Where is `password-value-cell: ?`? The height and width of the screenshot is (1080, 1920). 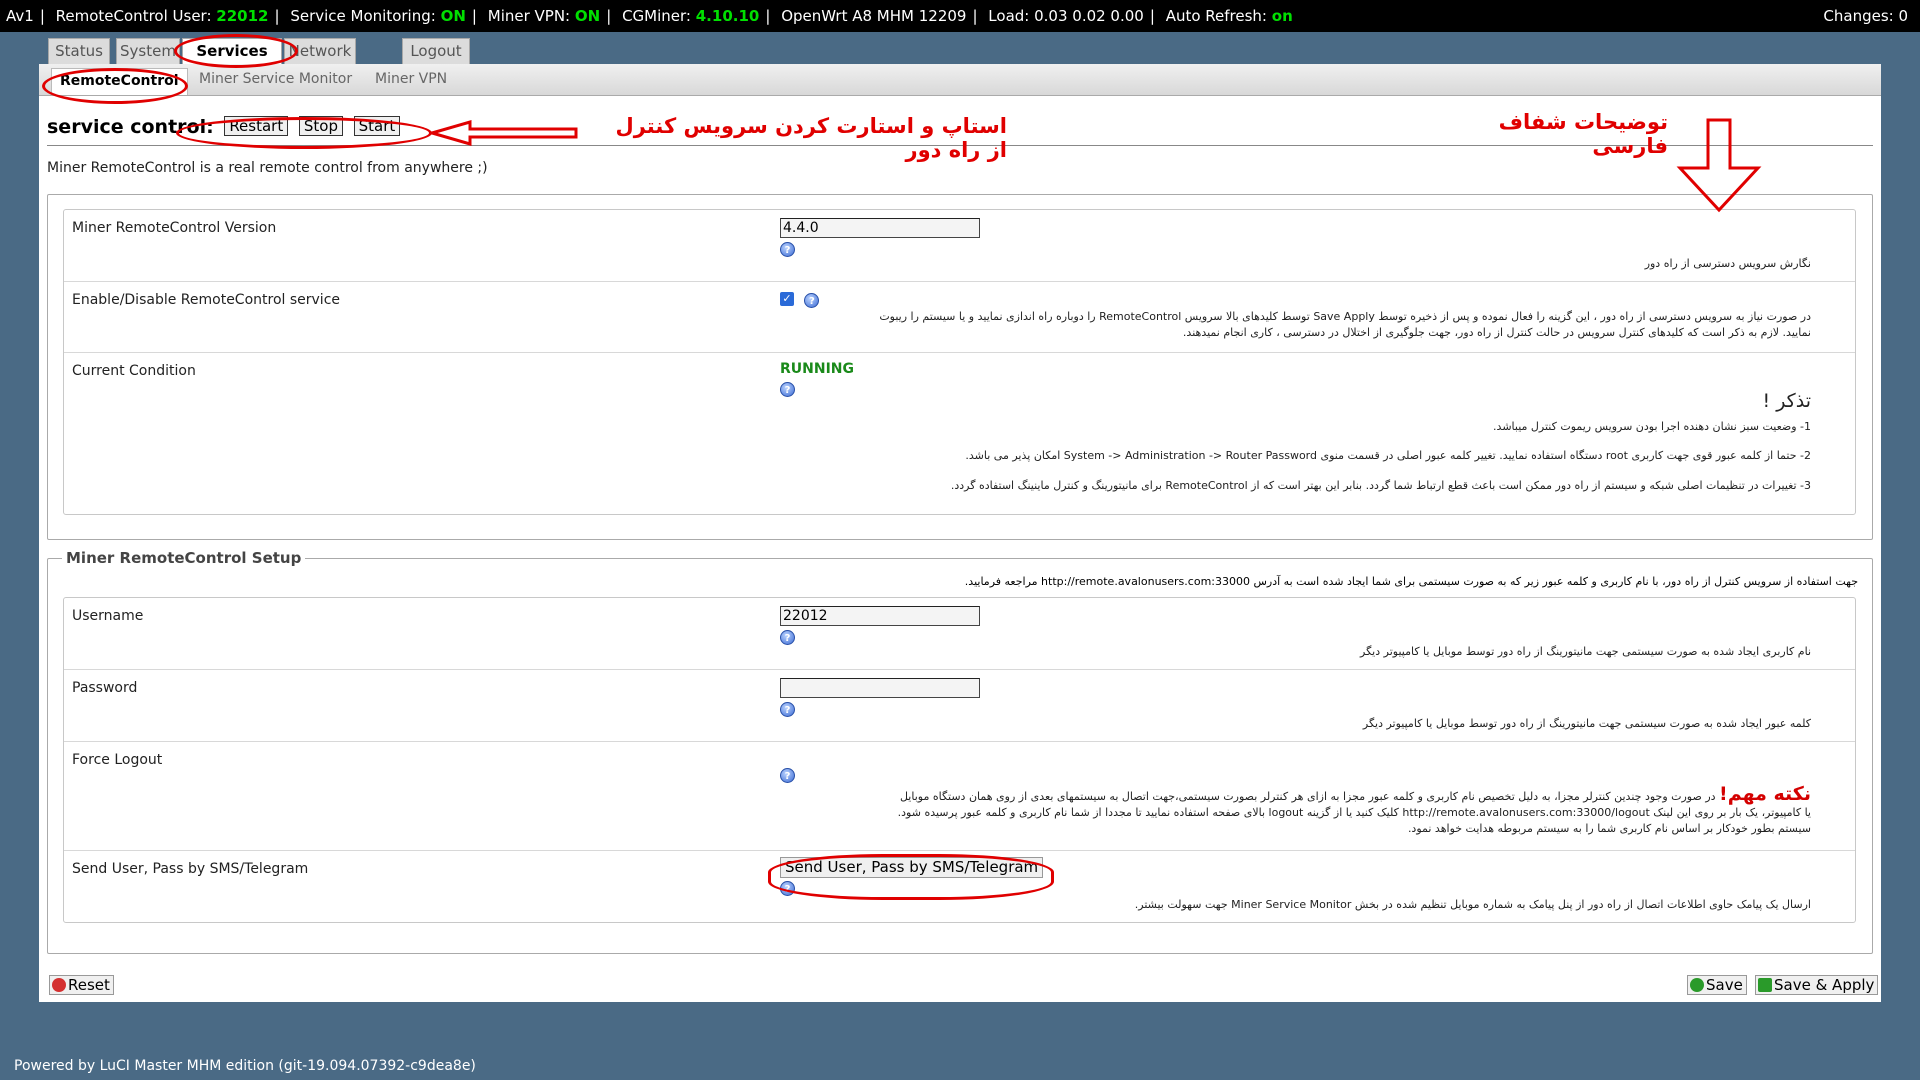
password-value-cell: ? is located at coordinates (880, 697).